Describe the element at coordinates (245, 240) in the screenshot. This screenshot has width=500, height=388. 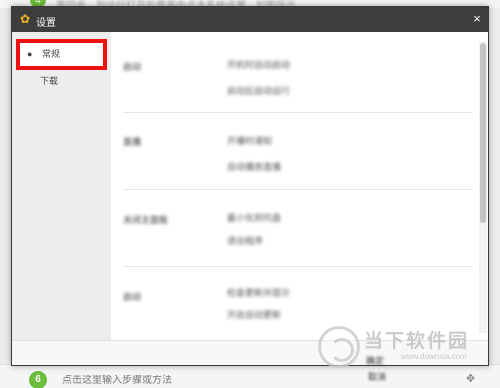
I see `option-radio: 退出程序` at that location.